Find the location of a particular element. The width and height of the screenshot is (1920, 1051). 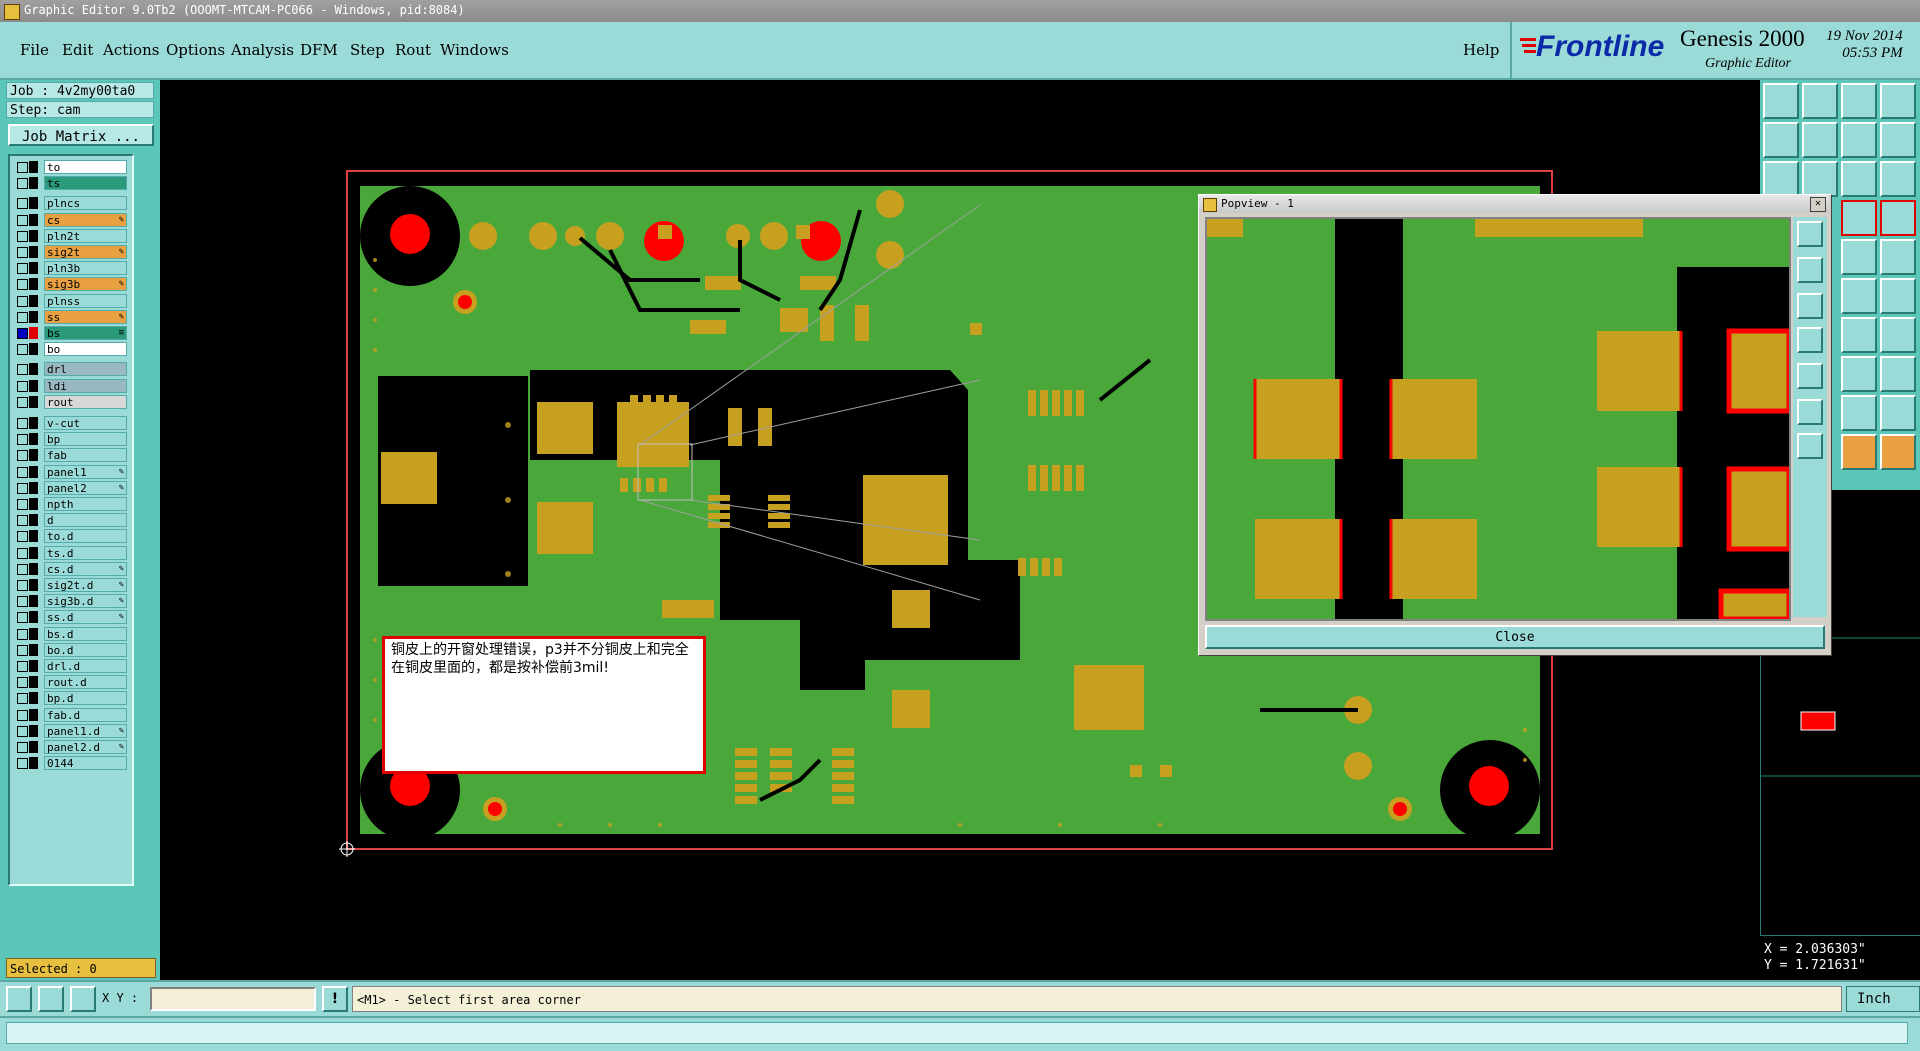

layer-name: sig3b.d ✎ is located at coordinates (85, 601).